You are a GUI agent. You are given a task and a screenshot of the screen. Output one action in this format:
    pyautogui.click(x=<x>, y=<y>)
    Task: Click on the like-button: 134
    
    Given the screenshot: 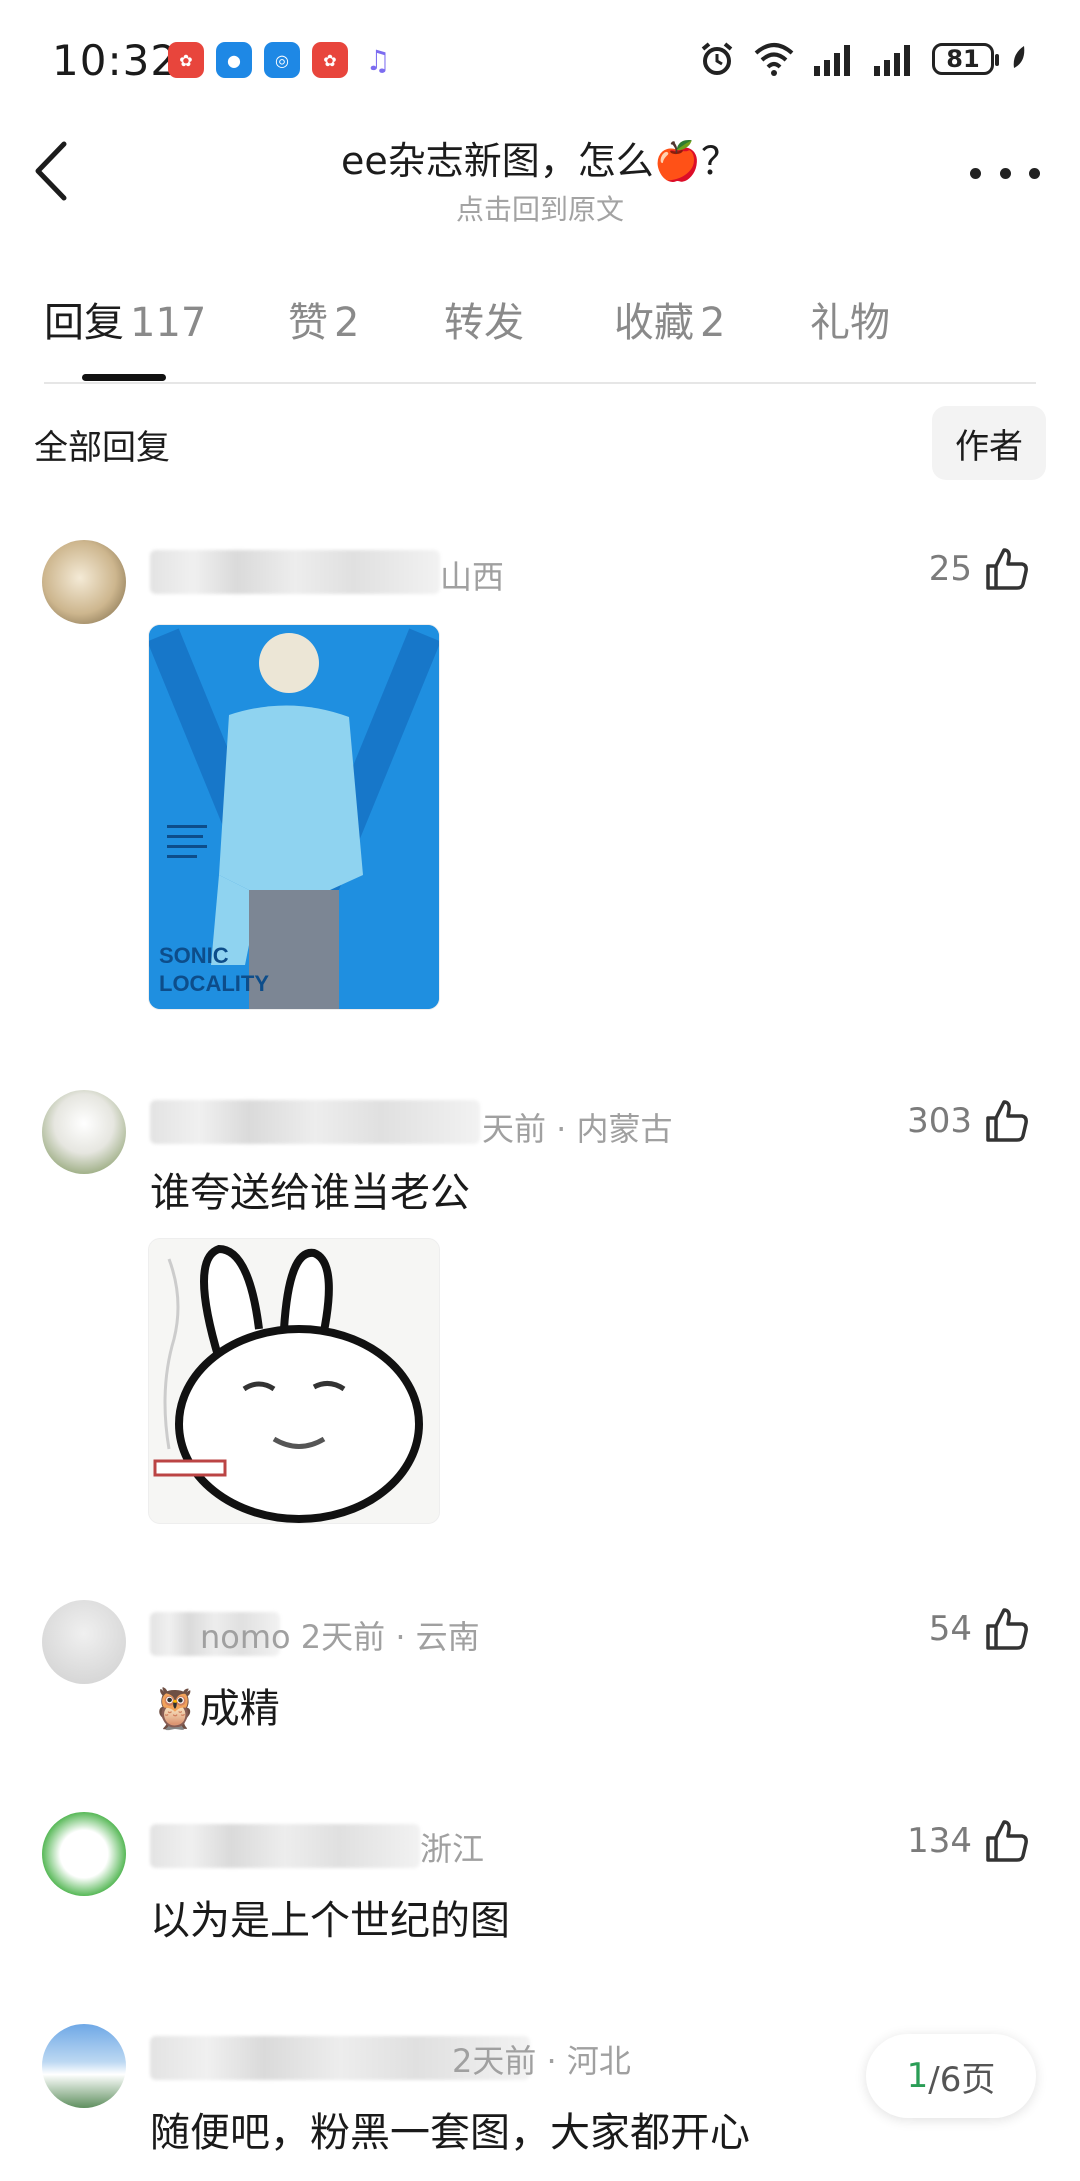 What is the action you would take?
    pyautogui.click(x=968, y=1841)
    